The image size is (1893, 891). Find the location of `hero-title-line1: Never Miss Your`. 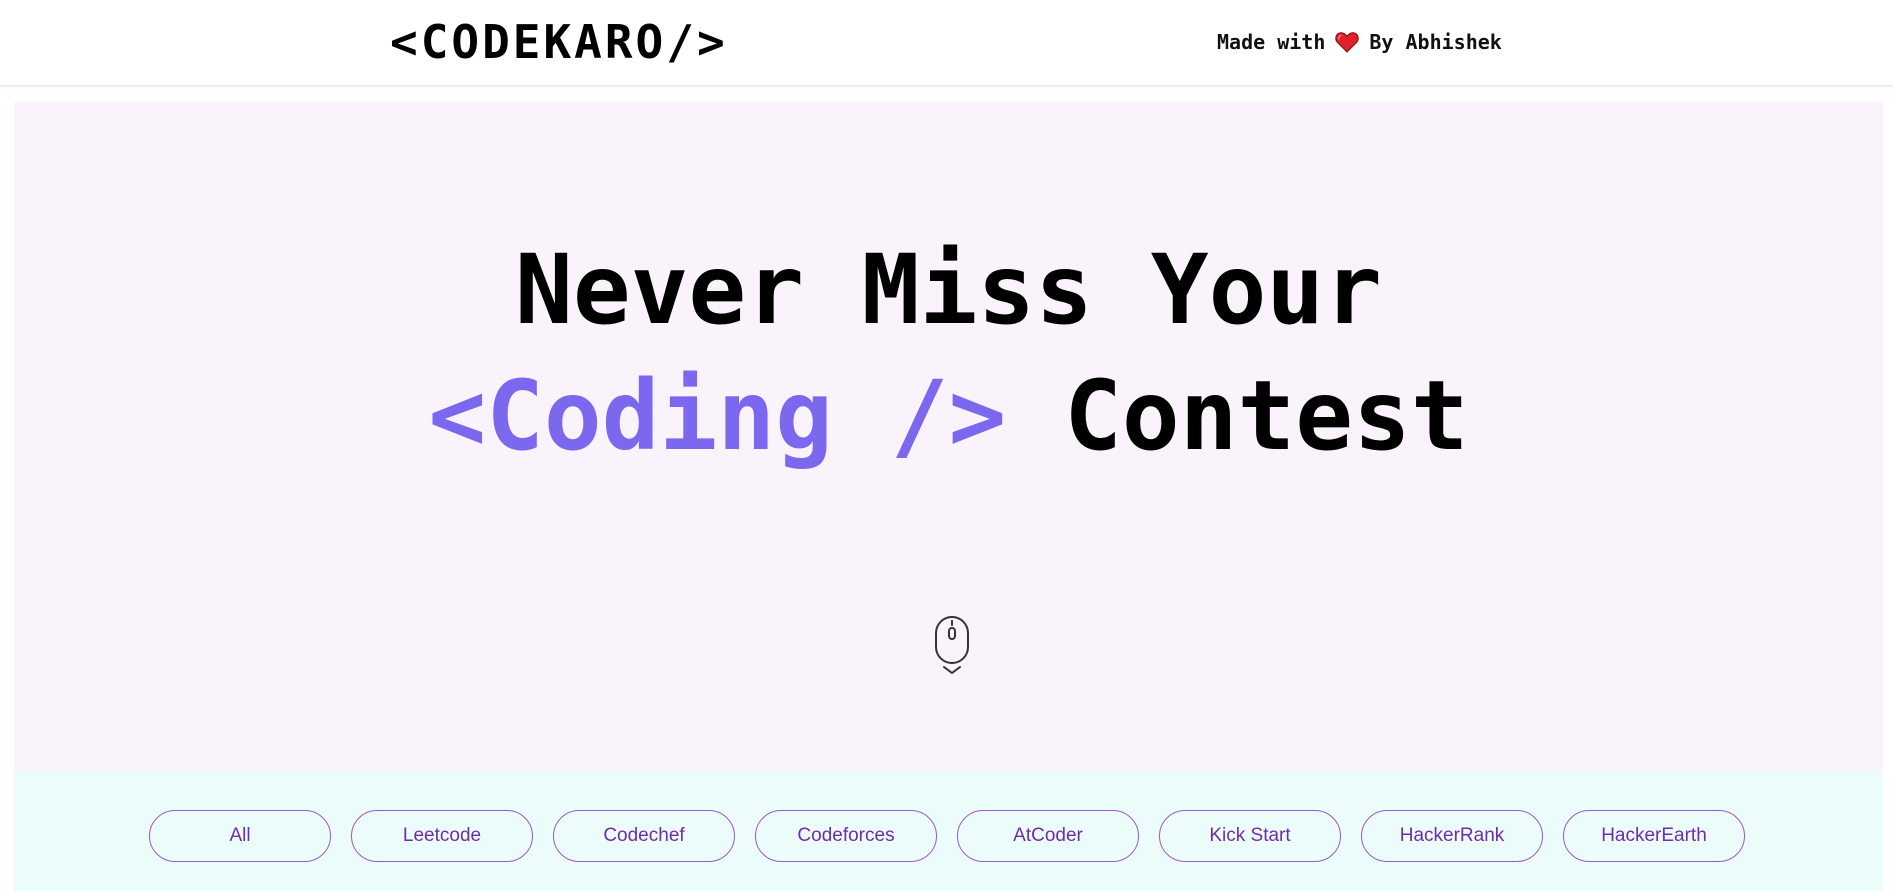

hero-title-line1: Never Miss Your is located at coordinates (948, 290).